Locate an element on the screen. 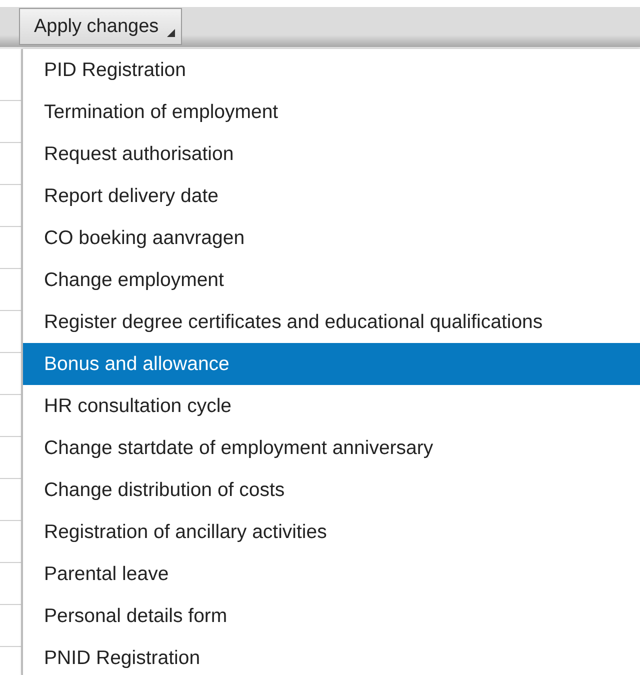 The width and height of the screenshot is (640, 675). menu-item: Termination of employment is located at coordinates (331, 112).